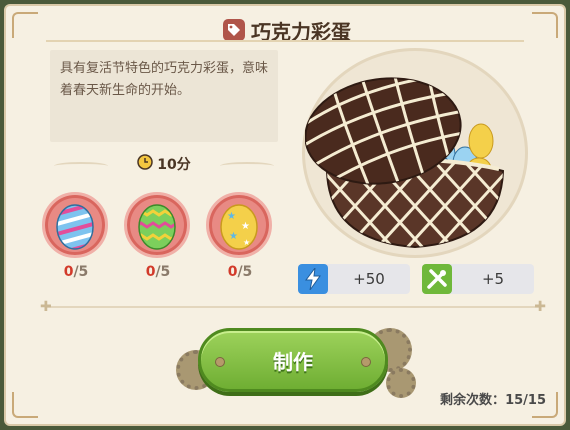 The width and height of the screenshot is (570, 430). What do you see at coordinates (313, 279) in the screenshot?
I see `lightning-icon` at bounding box center [313, 279].